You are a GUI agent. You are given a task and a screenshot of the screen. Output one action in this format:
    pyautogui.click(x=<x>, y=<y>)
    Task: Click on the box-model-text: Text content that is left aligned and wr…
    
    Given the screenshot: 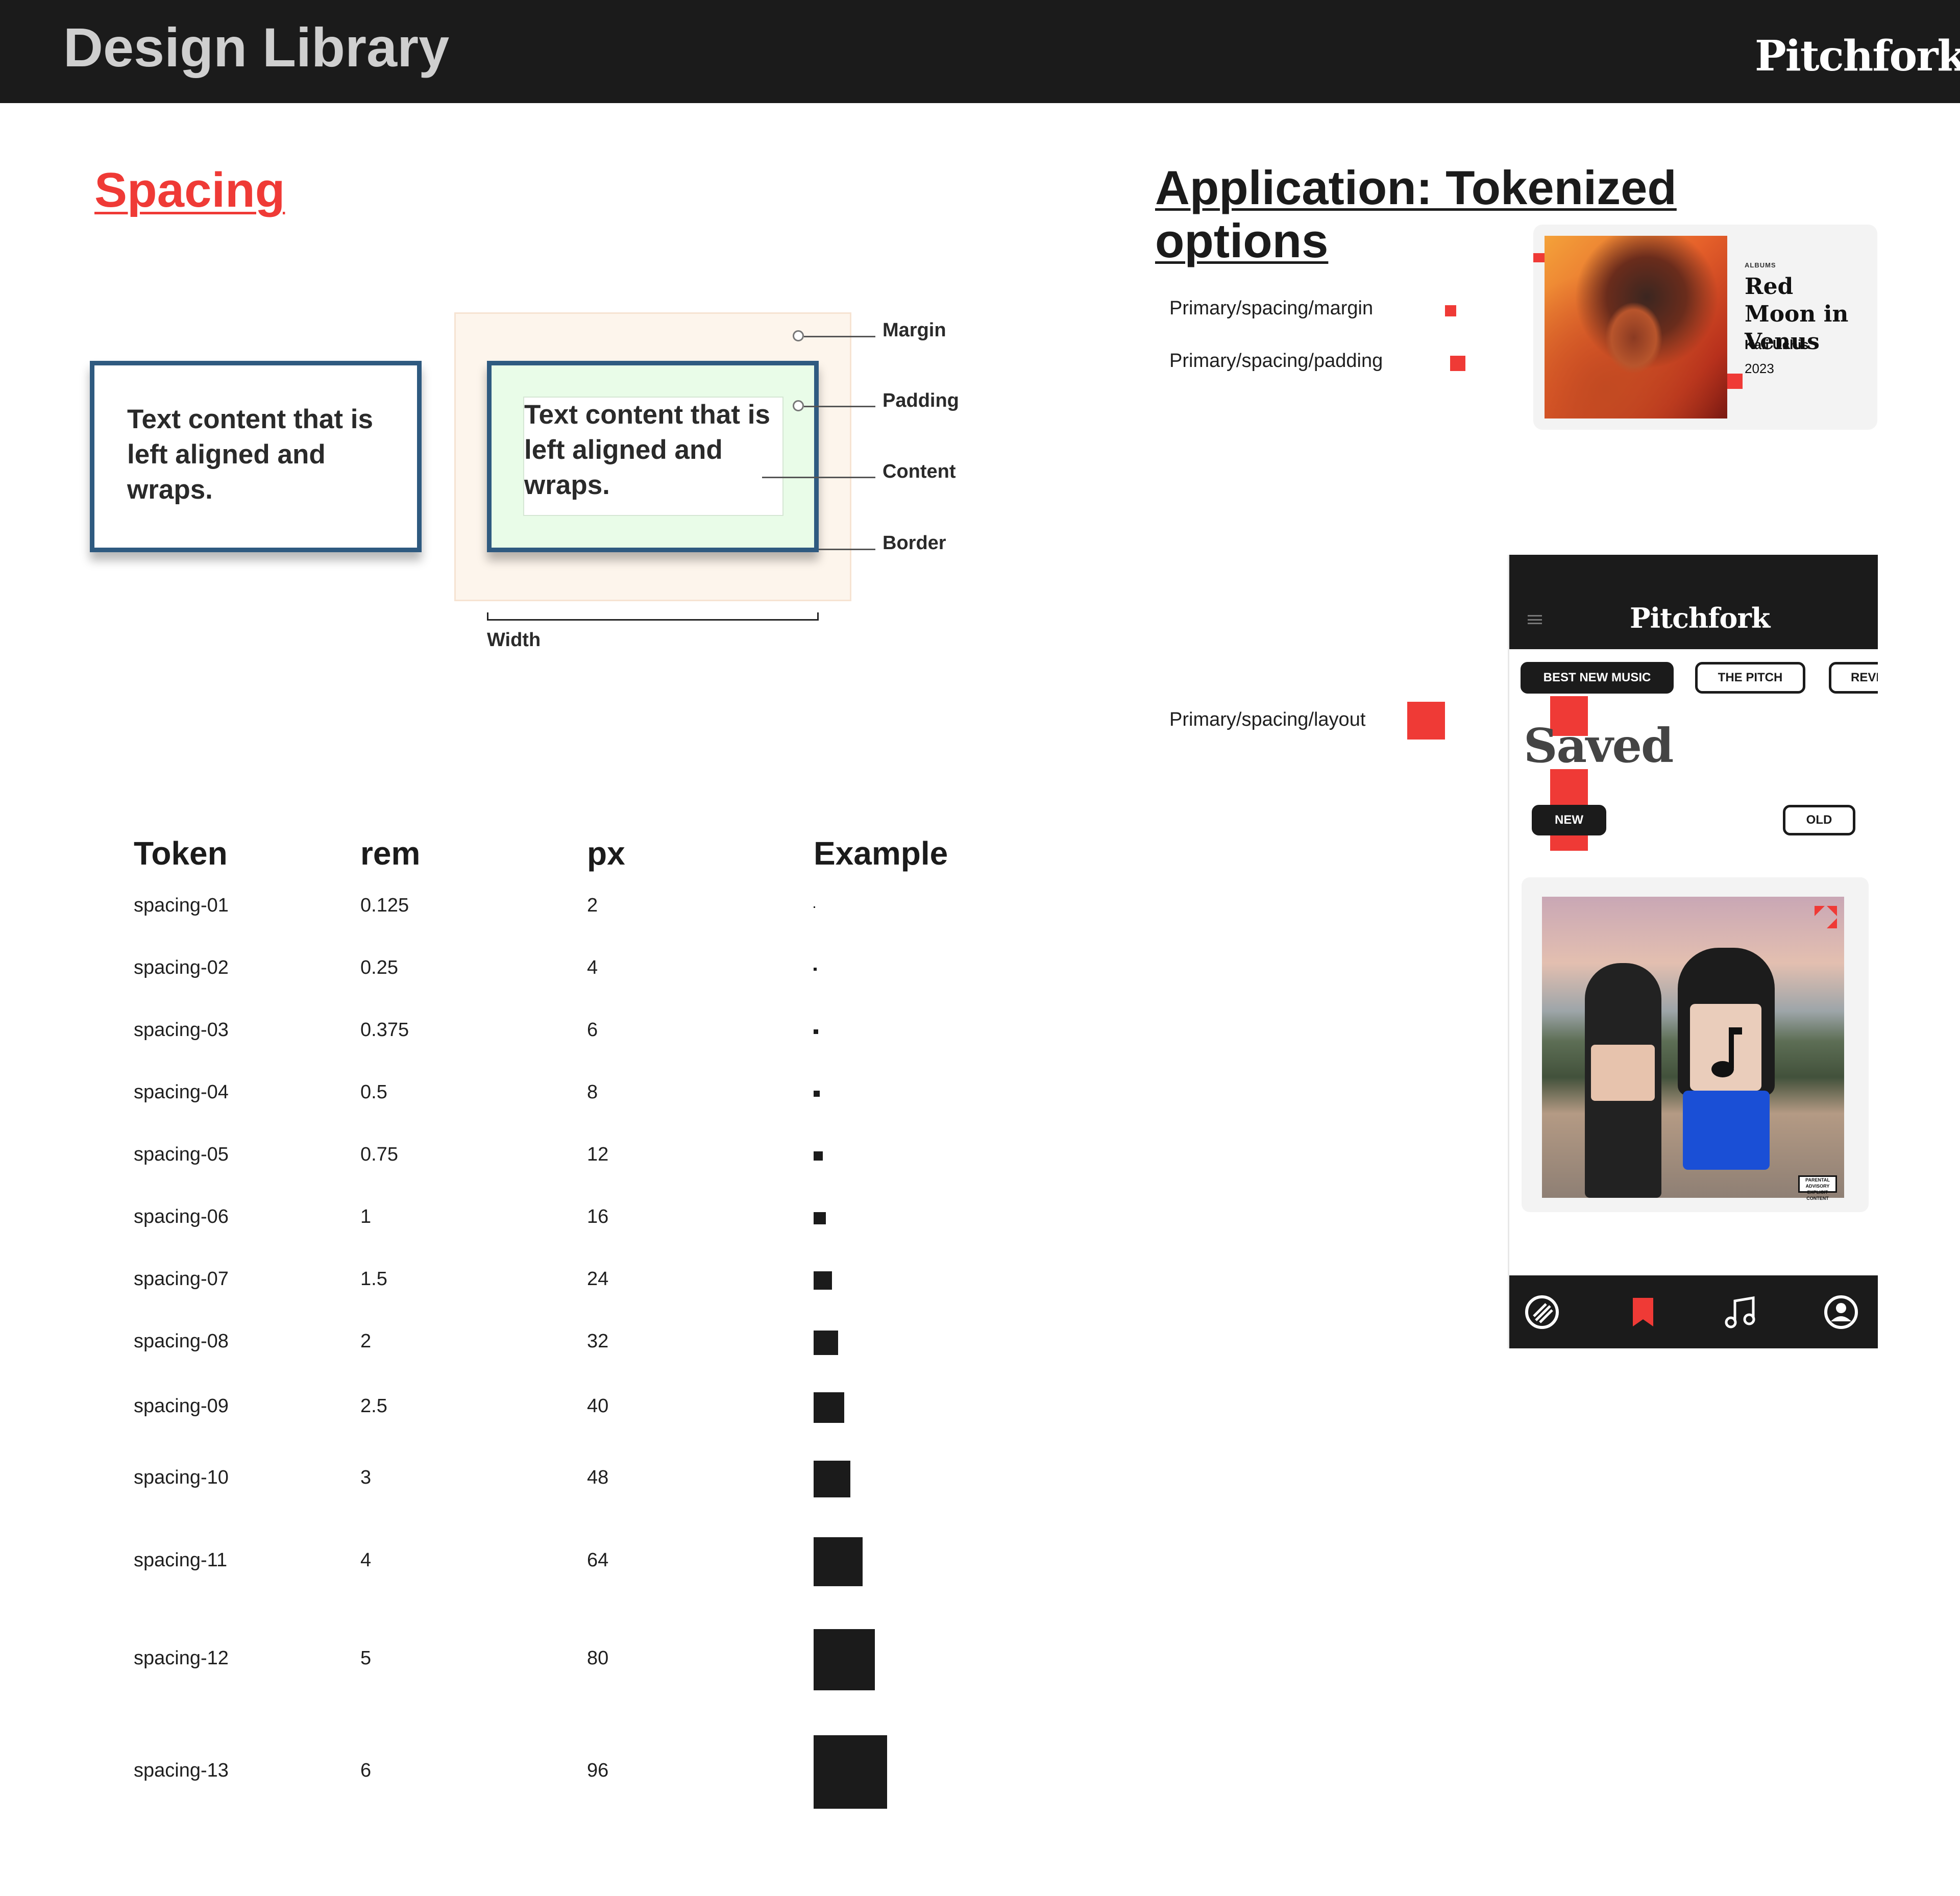 What is the action you would take?
    pyautogui.click(x=647, y=450)
    